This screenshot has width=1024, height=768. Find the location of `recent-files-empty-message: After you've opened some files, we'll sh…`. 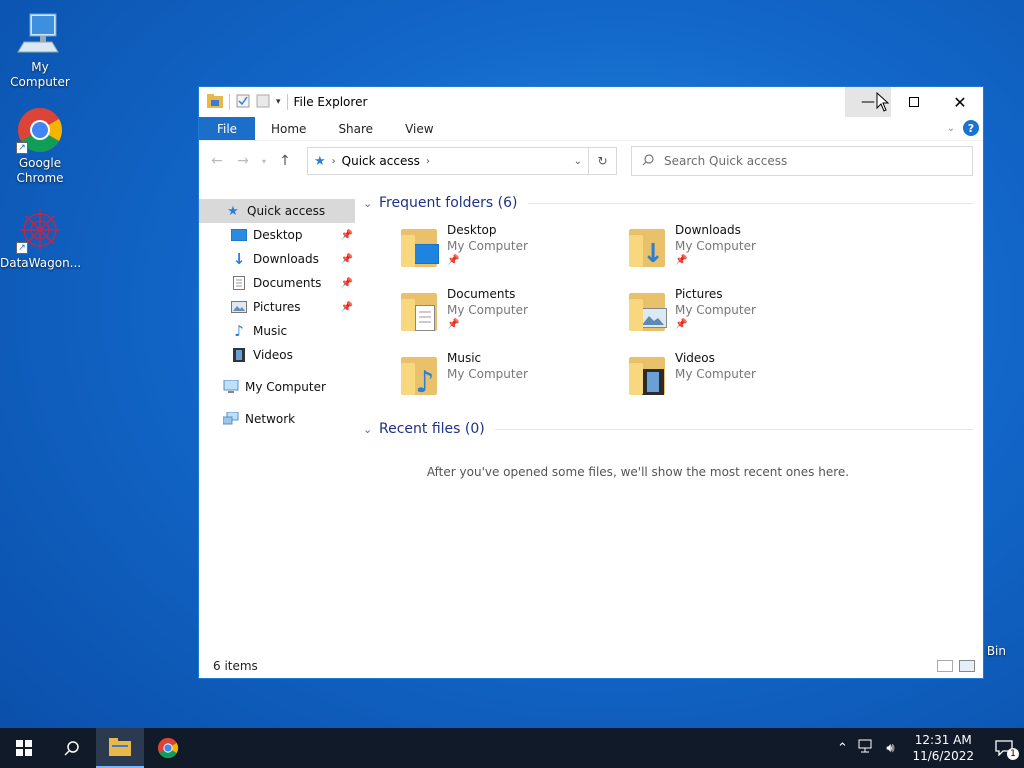

recent-files-empty-message: After you've opened some files, we'll sh… is located at coordinates (638, 472).